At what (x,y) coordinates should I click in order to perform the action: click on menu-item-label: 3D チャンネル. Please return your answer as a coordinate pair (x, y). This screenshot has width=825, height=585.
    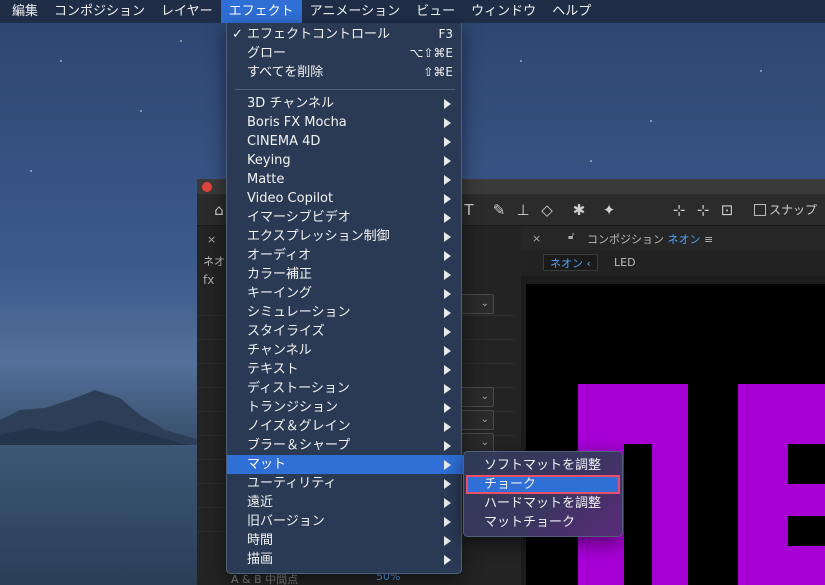
    Looking at the image, I should click on (291, 103).